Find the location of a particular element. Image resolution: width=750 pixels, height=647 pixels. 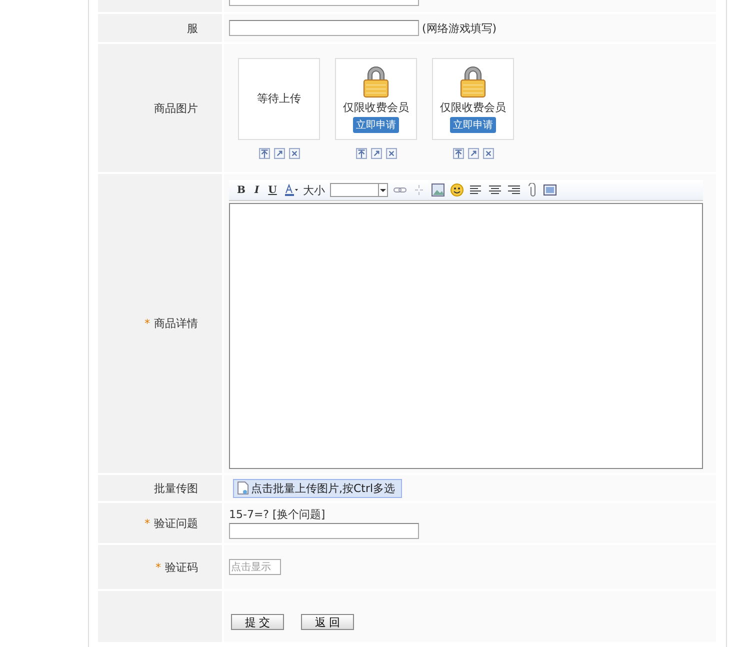

smiley-icon is located at coordinates (457, 190).